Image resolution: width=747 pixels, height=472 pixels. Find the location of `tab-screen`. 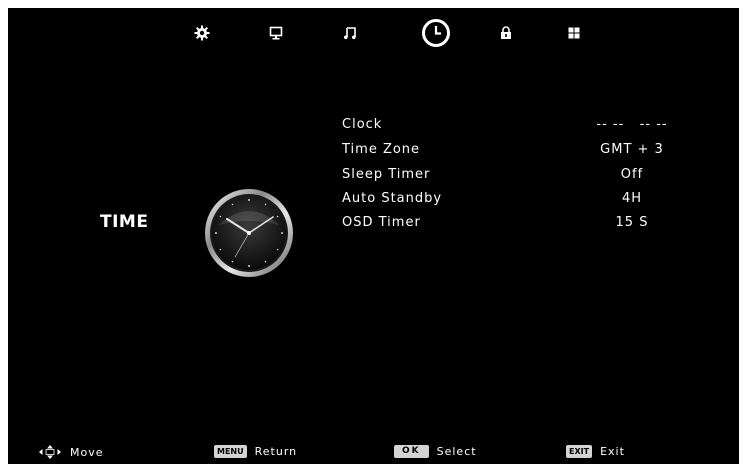

tab-screen is located at coordinates (276, 33).